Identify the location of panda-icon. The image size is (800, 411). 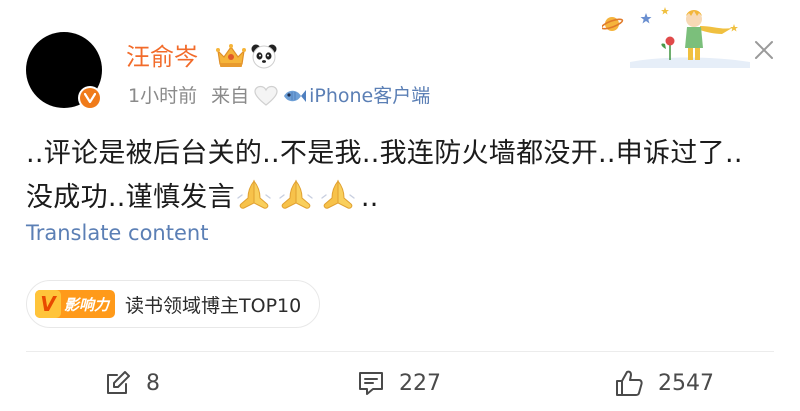
(264, 56).